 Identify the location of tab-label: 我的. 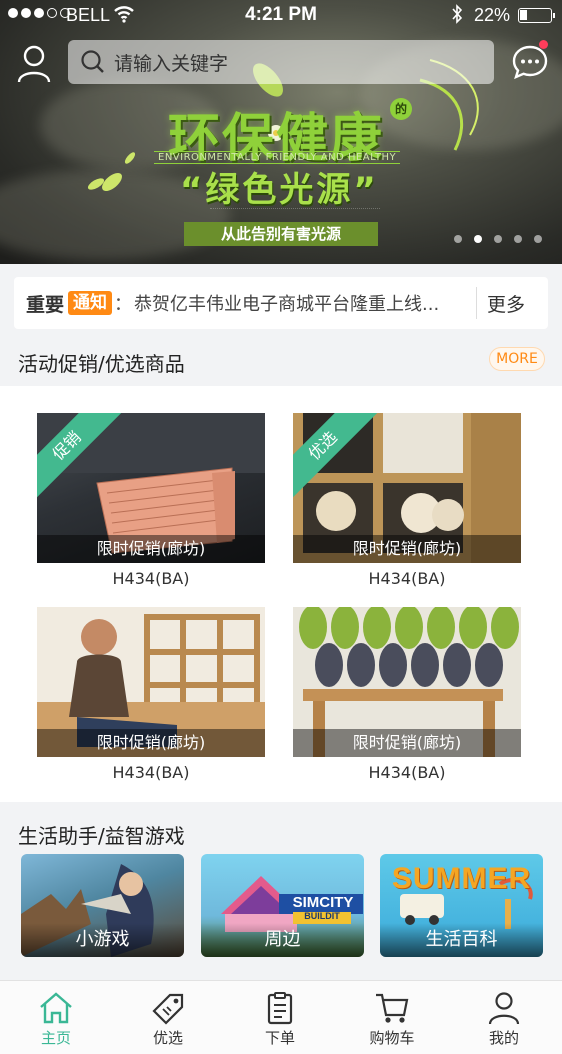
(503, 1038).